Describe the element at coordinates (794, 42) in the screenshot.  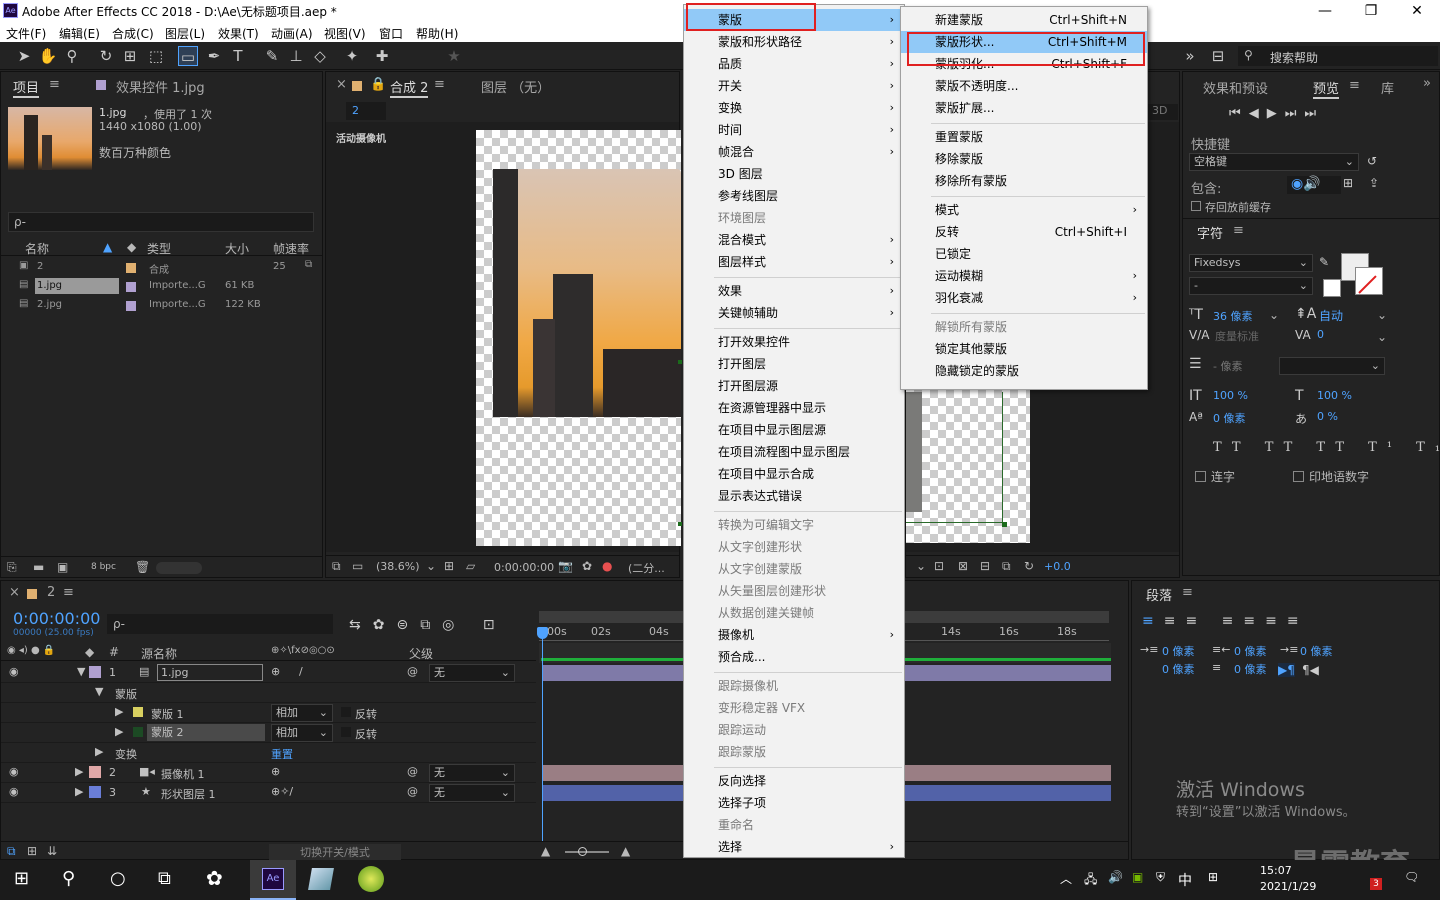
I see `menu-item: 蒙版和形状路径 ›` at that location.